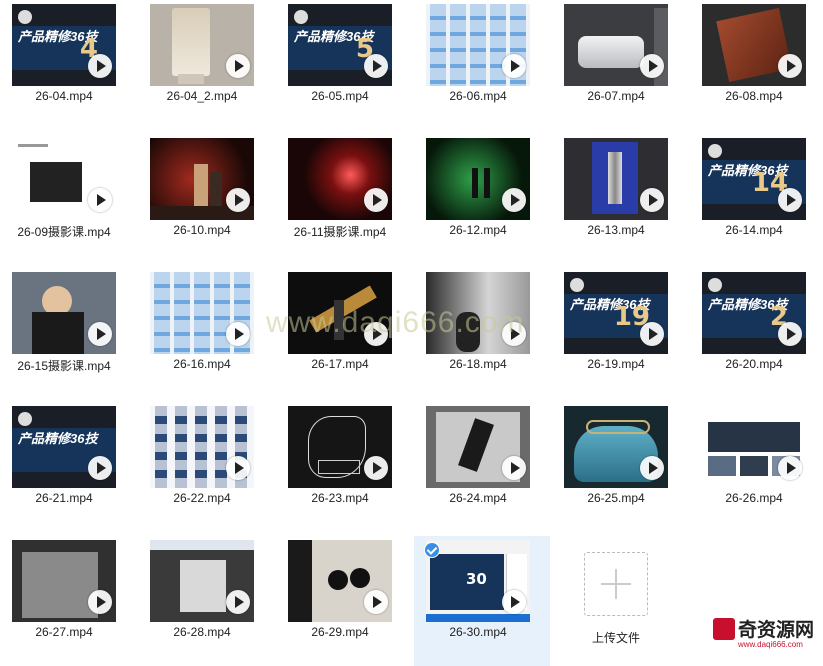 The height and width of the screenshot is (666, 823). I want to click on logo-text: 奇资源网, so click(776, 630).